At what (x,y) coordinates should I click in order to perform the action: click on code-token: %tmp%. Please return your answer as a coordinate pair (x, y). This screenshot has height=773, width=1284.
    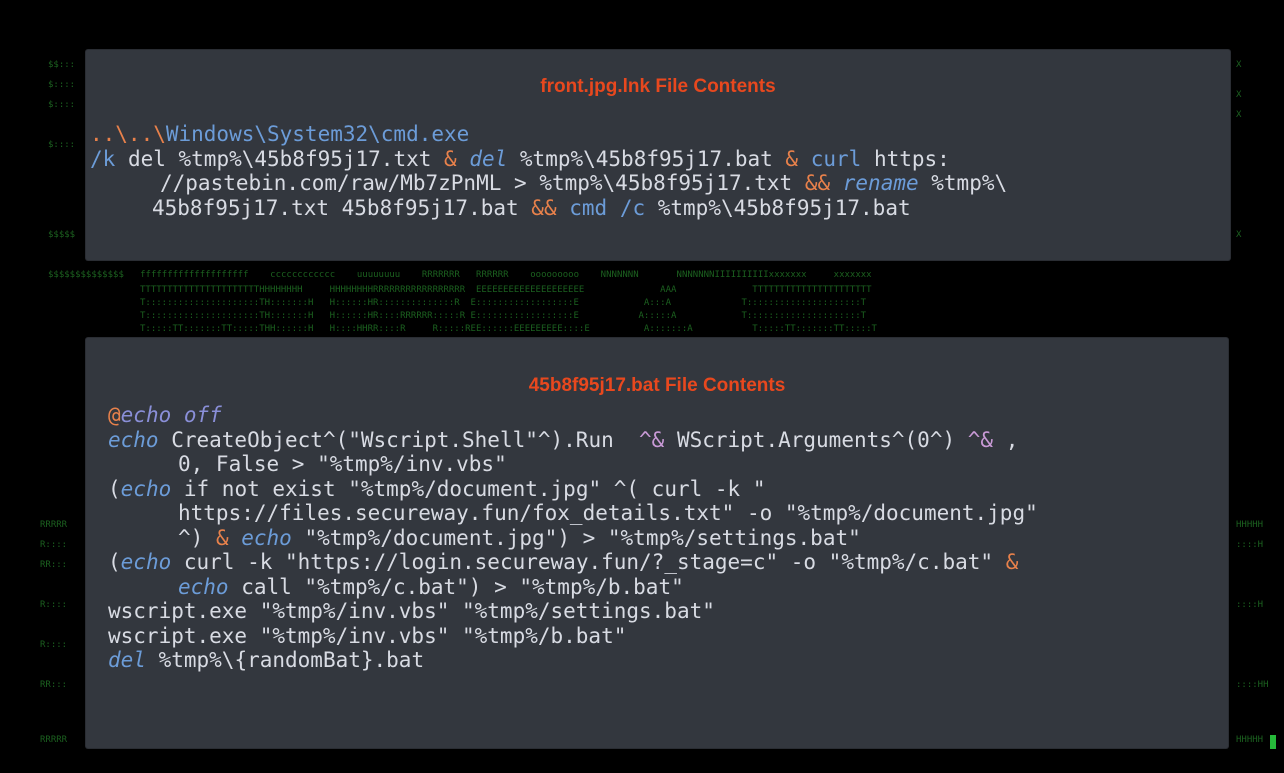
    Looking at the image, I should click on (210, 158).